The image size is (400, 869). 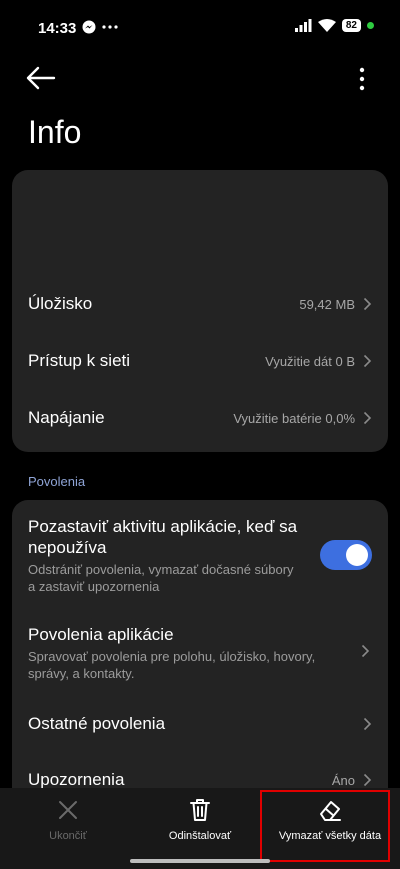 I want to click on status-left-icons, so click(x=100, y=27).